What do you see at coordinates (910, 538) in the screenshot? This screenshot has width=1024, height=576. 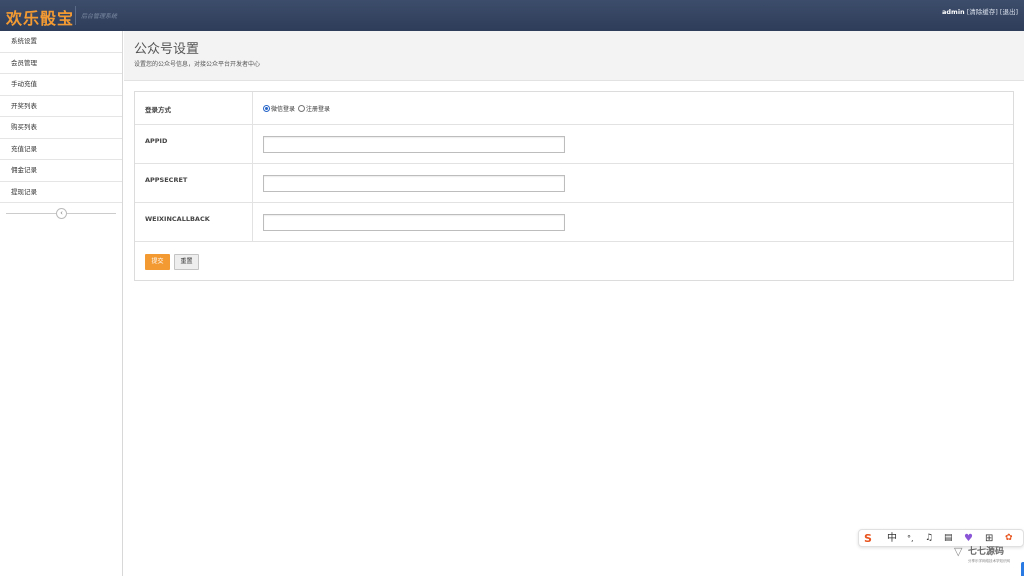 I see `punctuation-icon: °,` at bounding box center [910, 538].